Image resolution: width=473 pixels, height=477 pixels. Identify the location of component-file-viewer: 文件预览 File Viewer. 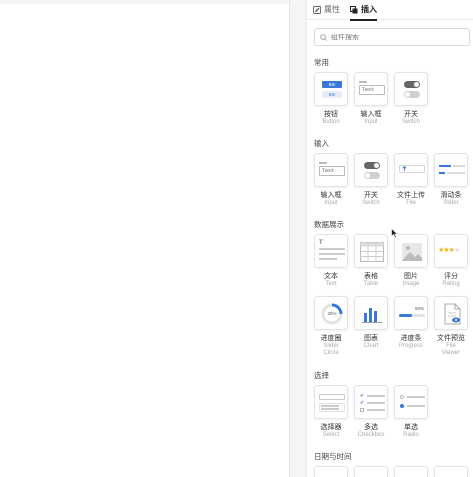
(451, 326).